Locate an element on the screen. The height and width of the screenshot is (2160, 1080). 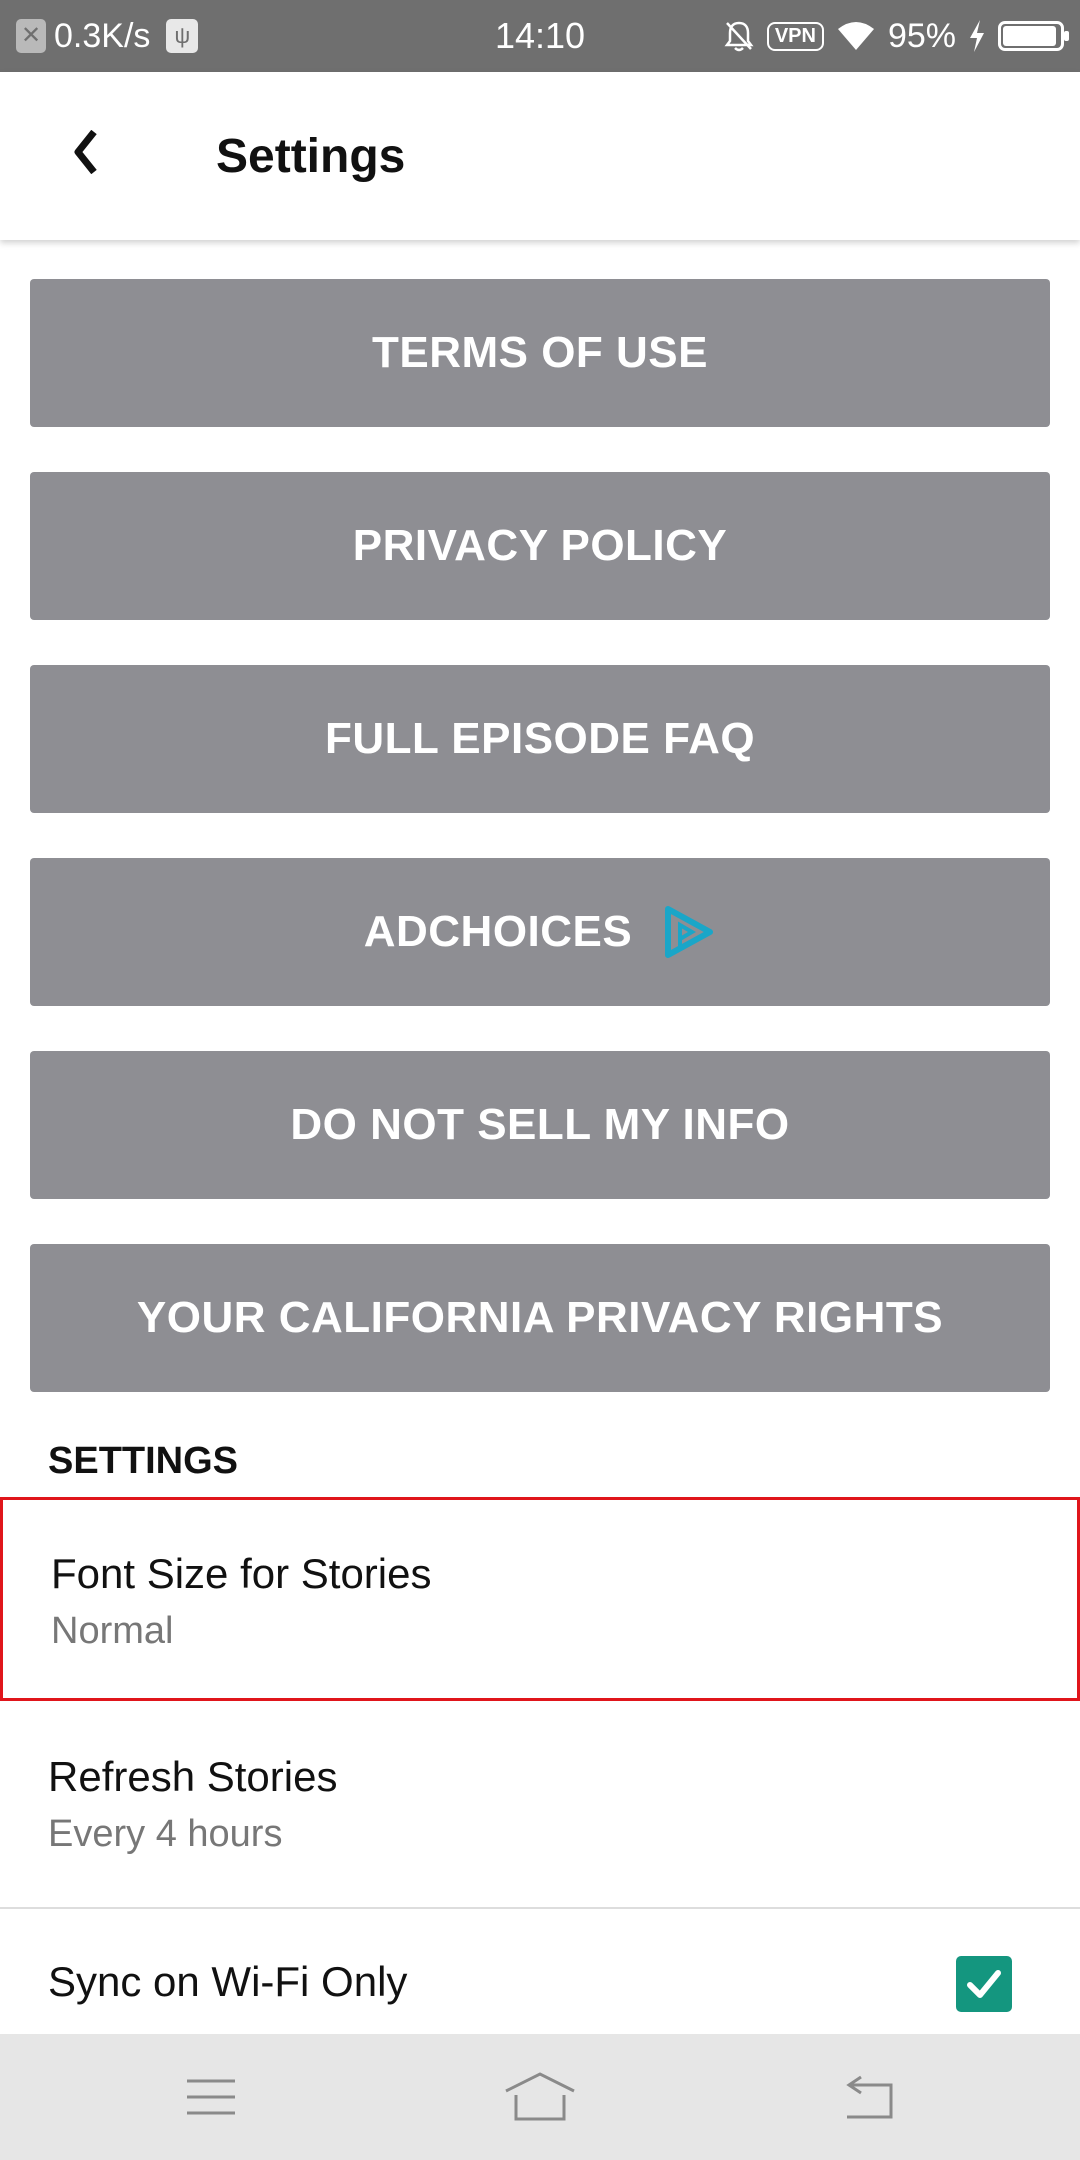
button-label: PRIVACY POLICY is located at coordinates (540, 545).